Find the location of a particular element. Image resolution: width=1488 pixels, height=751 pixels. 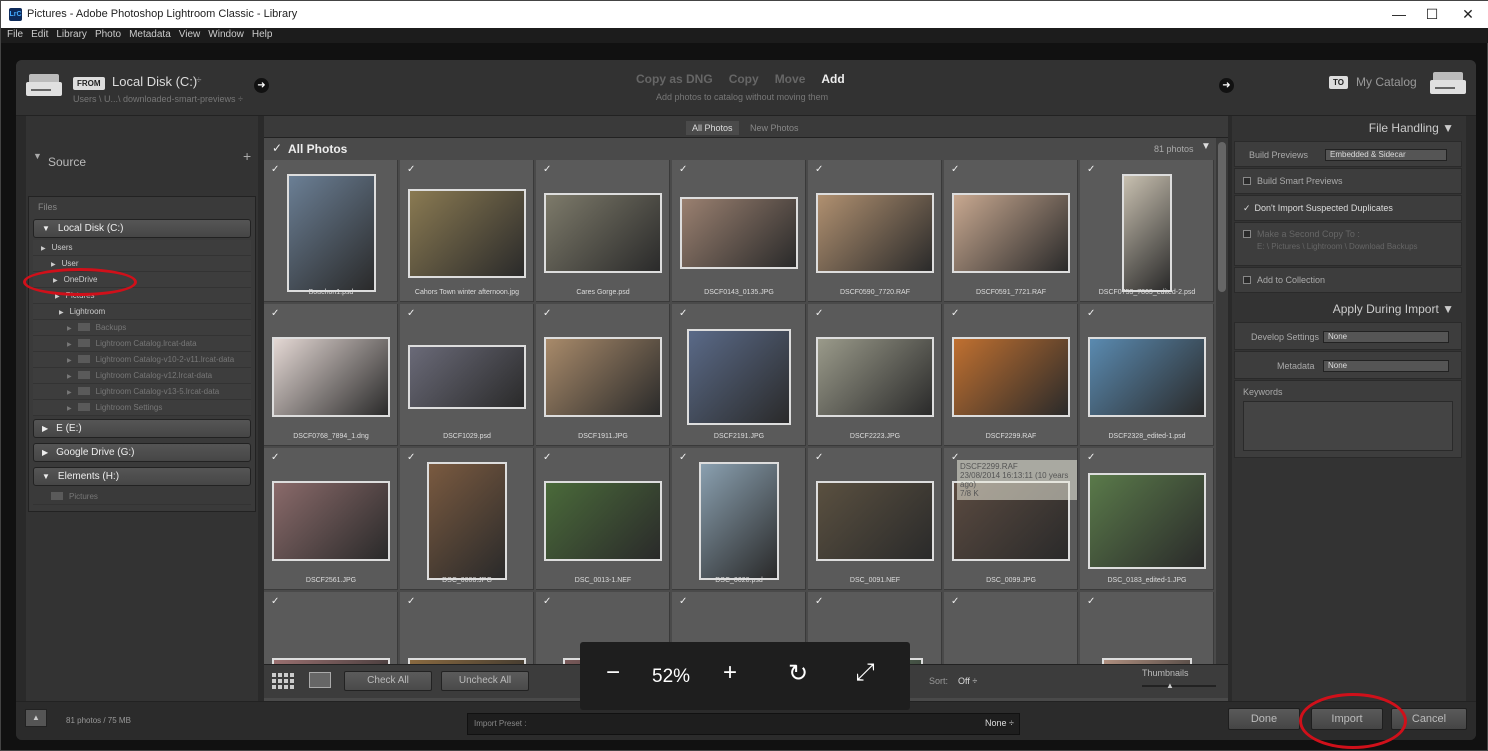

photo-cell: ✓ DSCF2223.JPG is located at coordinates (875, 375).